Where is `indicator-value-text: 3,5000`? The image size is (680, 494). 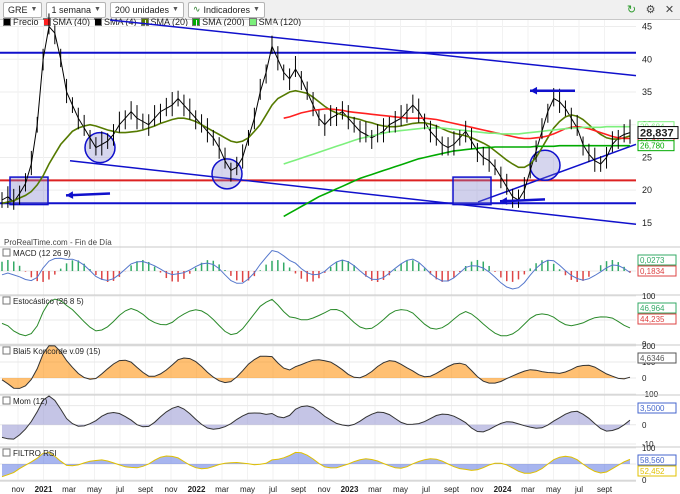 indicator-value-text: 3,5000 is located at coordinates (652, 408).